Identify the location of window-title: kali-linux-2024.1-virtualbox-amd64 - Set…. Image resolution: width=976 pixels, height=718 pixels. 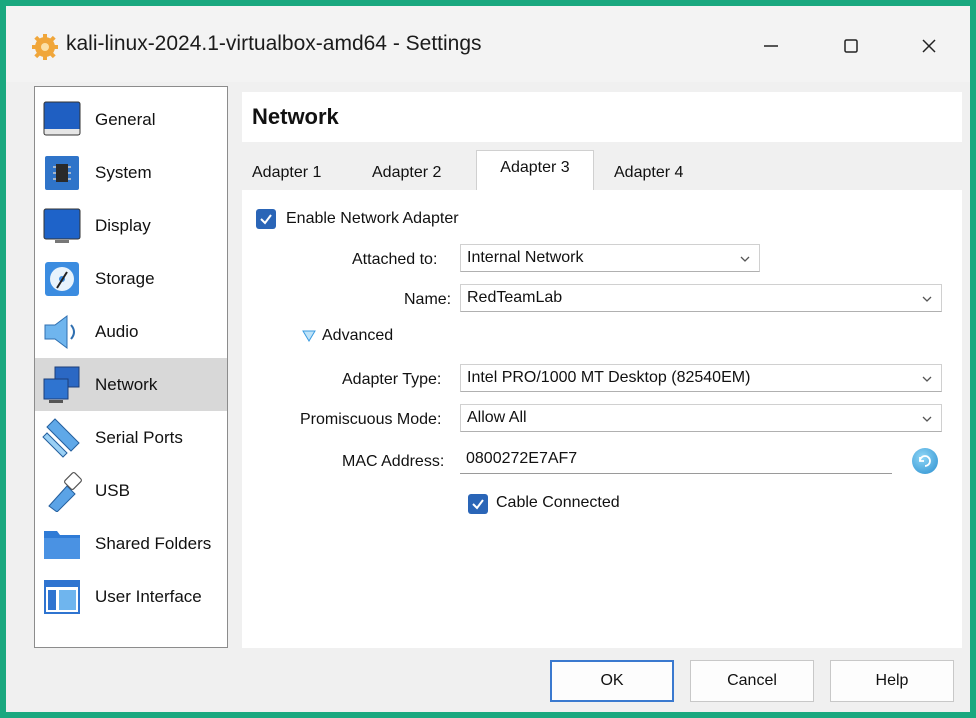
(274, 43).